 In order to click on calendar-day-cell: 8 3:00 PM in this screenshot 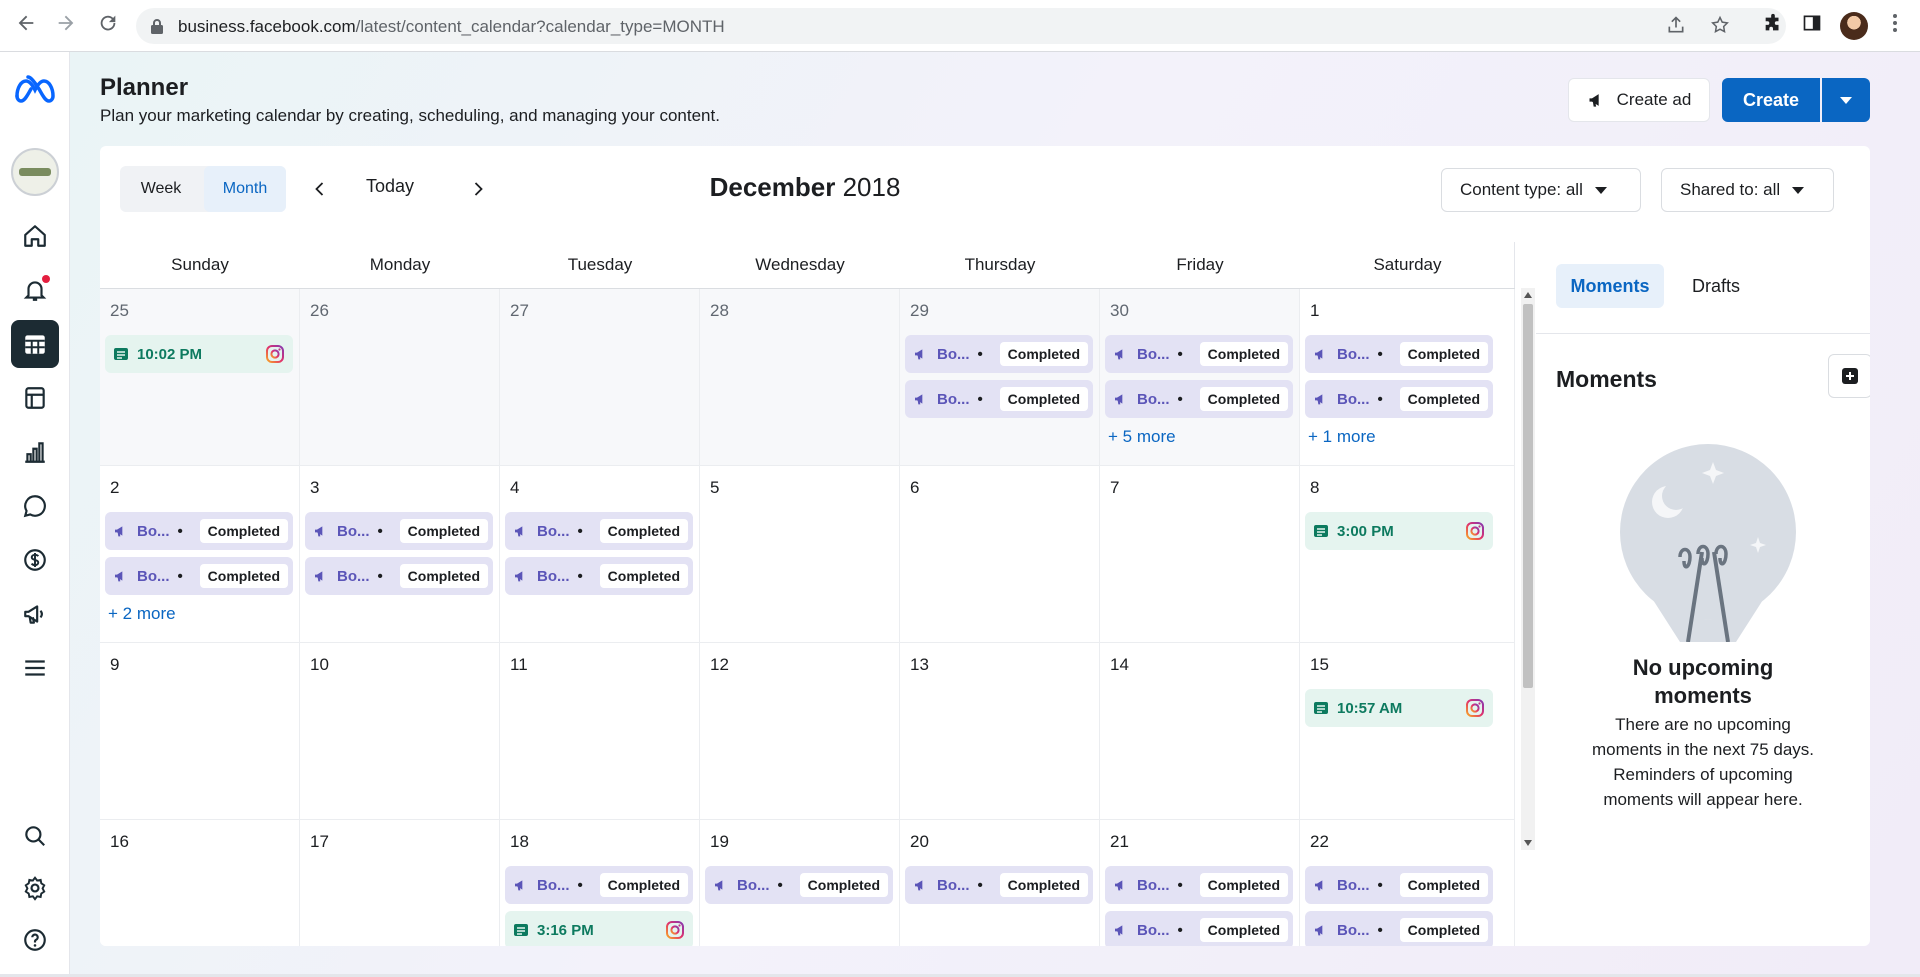, I will do `click(1407, 554)`.